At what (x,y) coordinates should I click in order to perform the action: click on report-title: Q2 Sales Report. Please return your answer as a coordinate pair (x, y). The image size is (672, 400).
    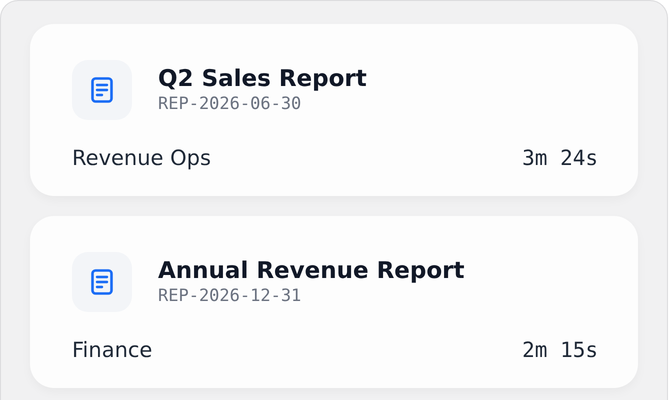
    Looking at the image, I should click on (262, 79).